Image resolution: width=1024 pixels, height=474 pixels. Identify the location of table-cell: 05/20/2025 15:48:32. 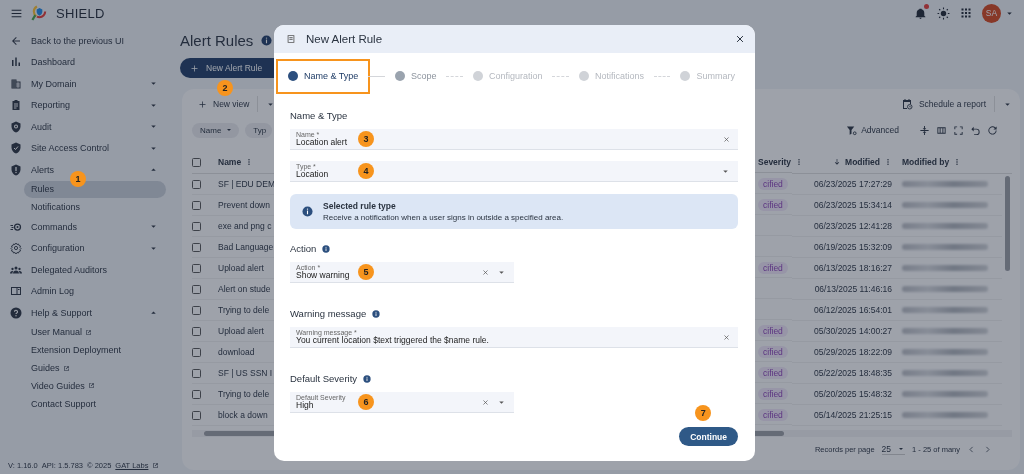
(853, 394).